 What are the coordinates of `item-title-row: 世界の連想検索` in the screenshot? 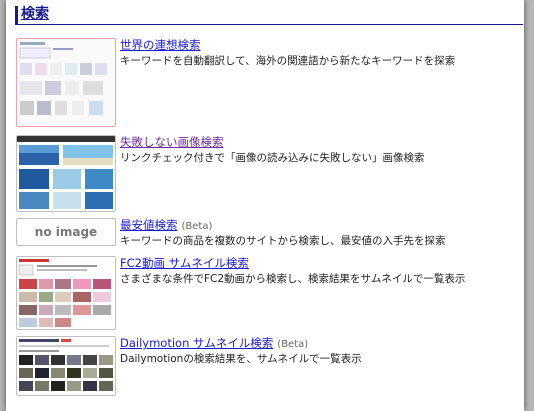 It's located at (160, 45).